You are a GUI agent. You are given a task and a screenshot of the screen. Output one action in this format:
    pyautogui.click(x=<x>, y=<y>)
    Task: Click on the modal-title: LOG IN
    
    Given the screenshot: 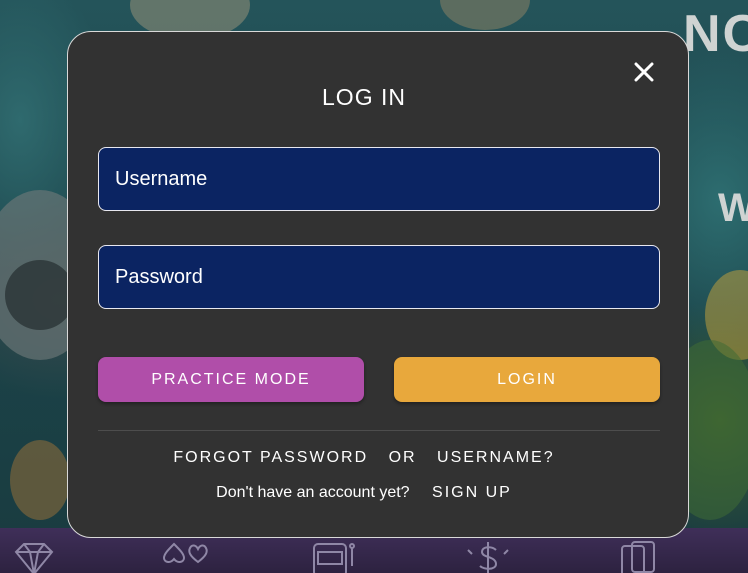 What is the action you would take?
    pyautogui.click(x=364, y=97)
    